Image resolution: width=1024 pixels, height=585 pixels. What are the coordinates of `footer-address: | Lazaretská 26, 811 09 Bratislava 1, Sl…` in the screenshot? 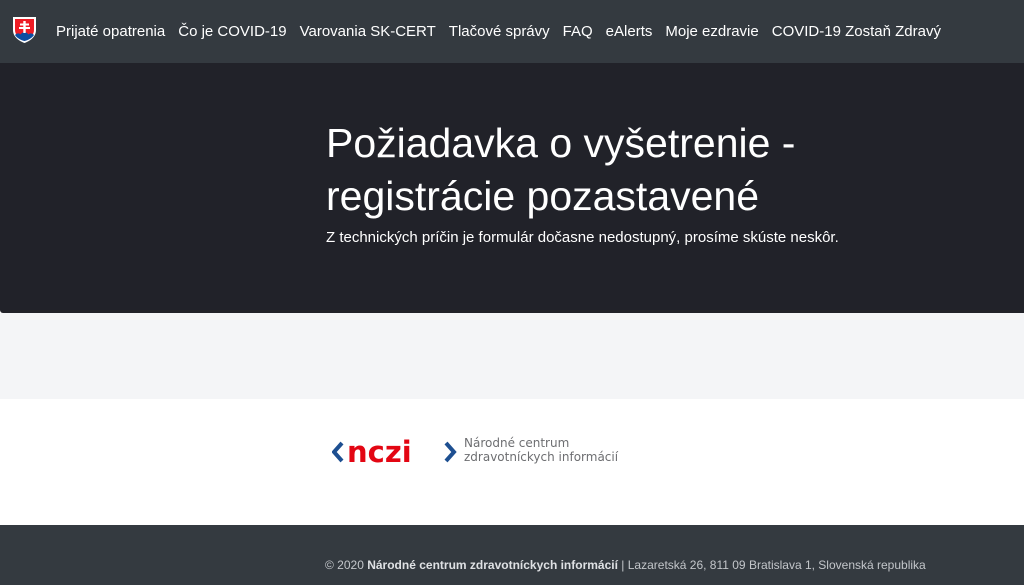 It's located at (773, 565).